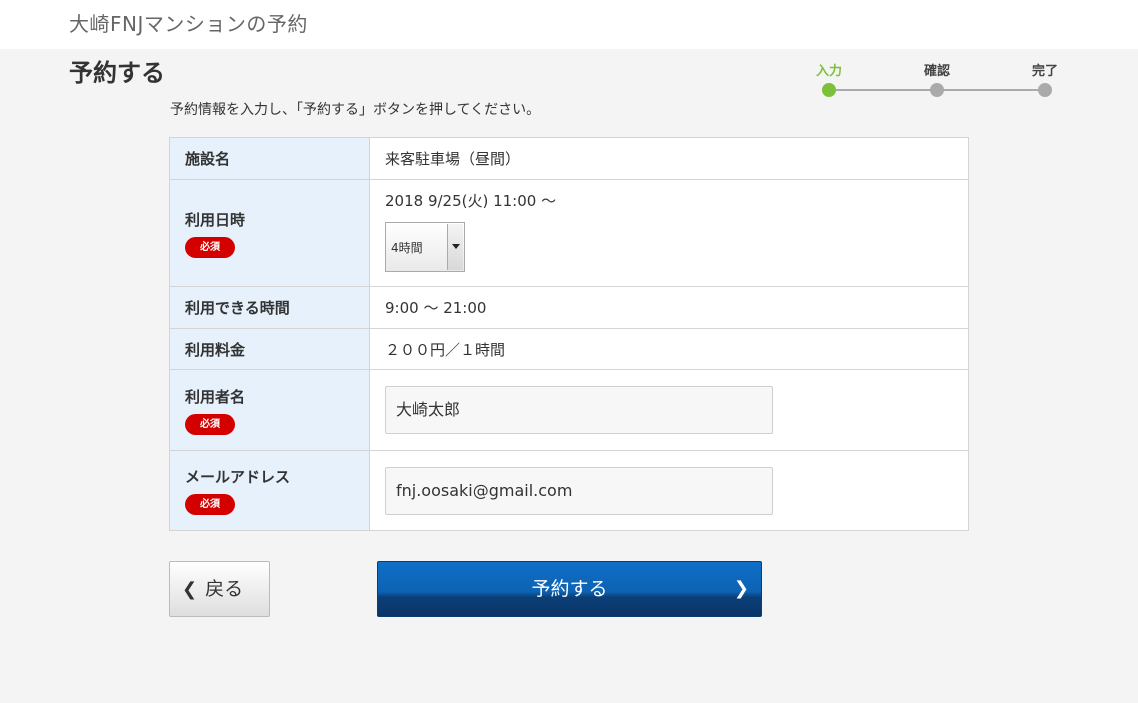 This screenshot has width=1138, height=703. I want to click on row-fee: 利用料金 ２００円／１時間, so click(569, 349).